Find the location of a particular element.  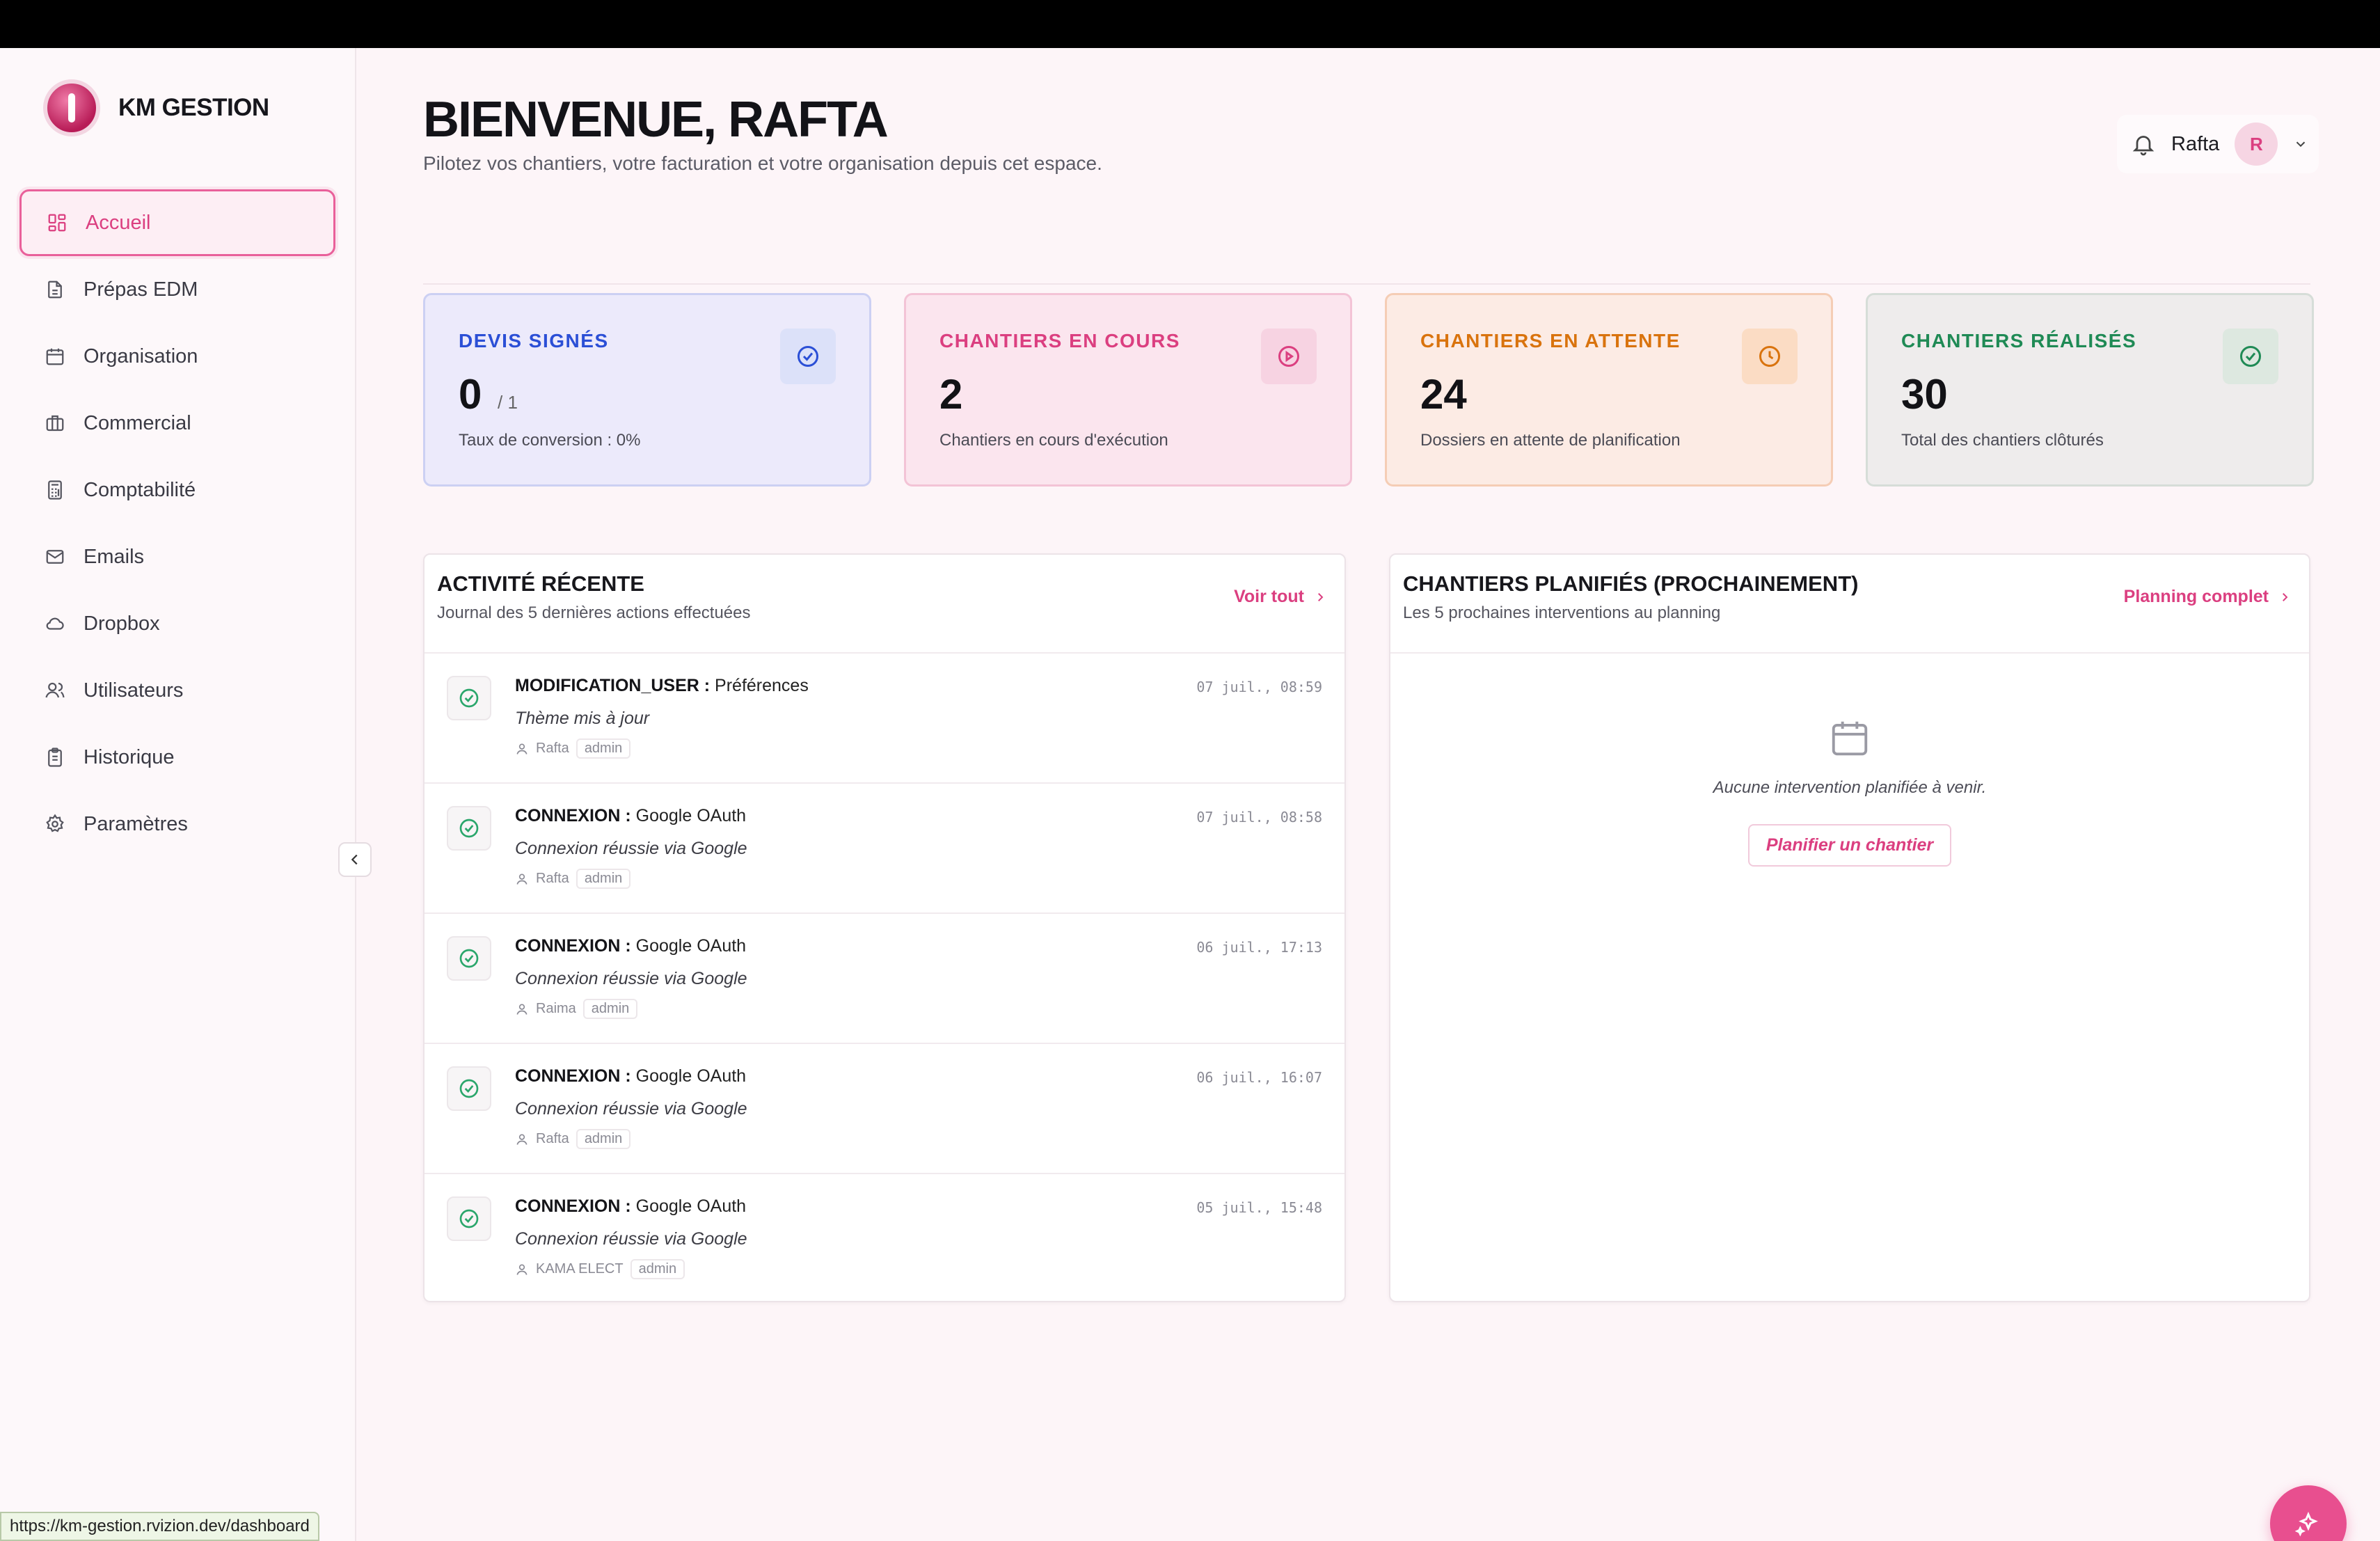

sidebar-item-organisation: Organisation is located at coordinates (177, 356).